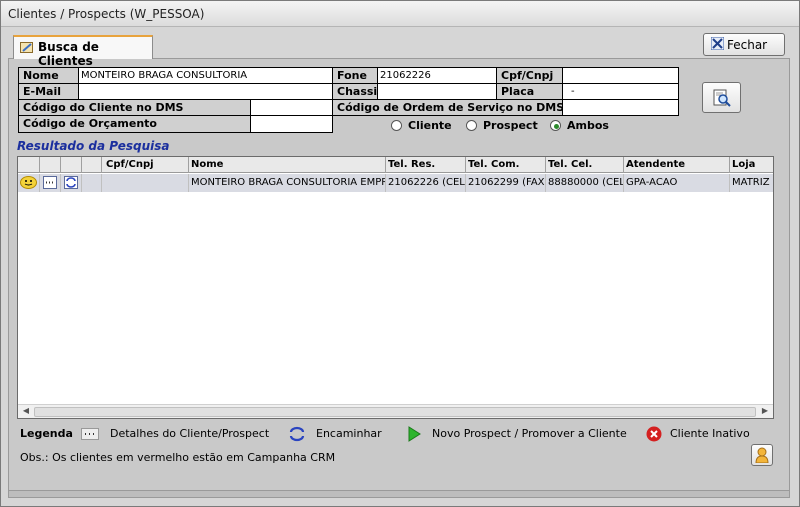  I want to click on cell-loja: MATRIZ, so click(751, 182).